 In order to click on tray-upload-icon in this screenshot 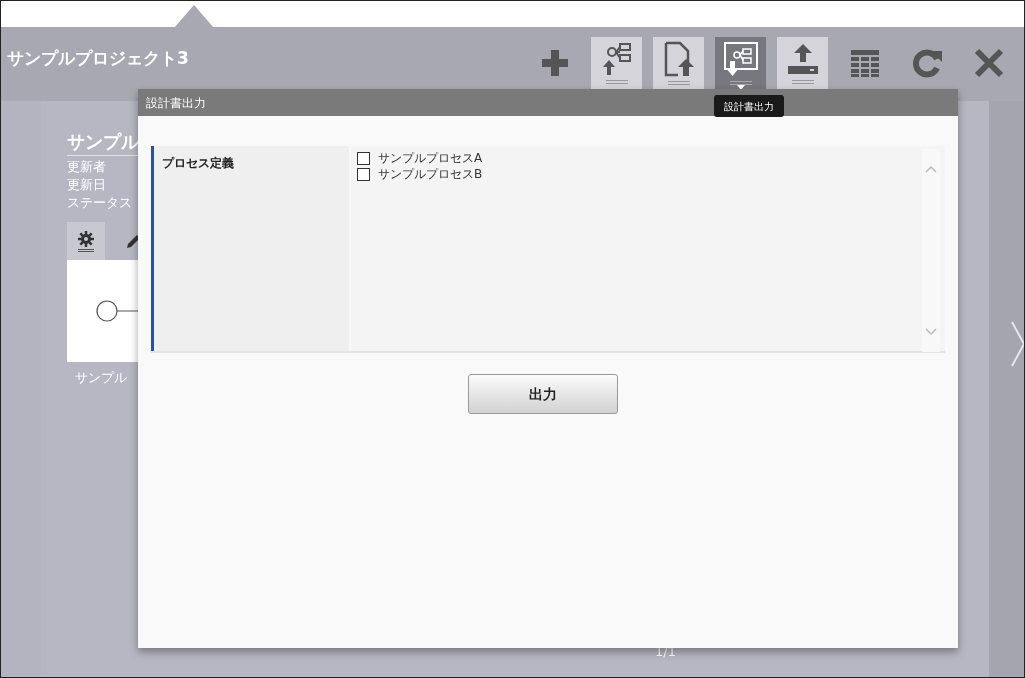, I will do `click(802, 59)`.